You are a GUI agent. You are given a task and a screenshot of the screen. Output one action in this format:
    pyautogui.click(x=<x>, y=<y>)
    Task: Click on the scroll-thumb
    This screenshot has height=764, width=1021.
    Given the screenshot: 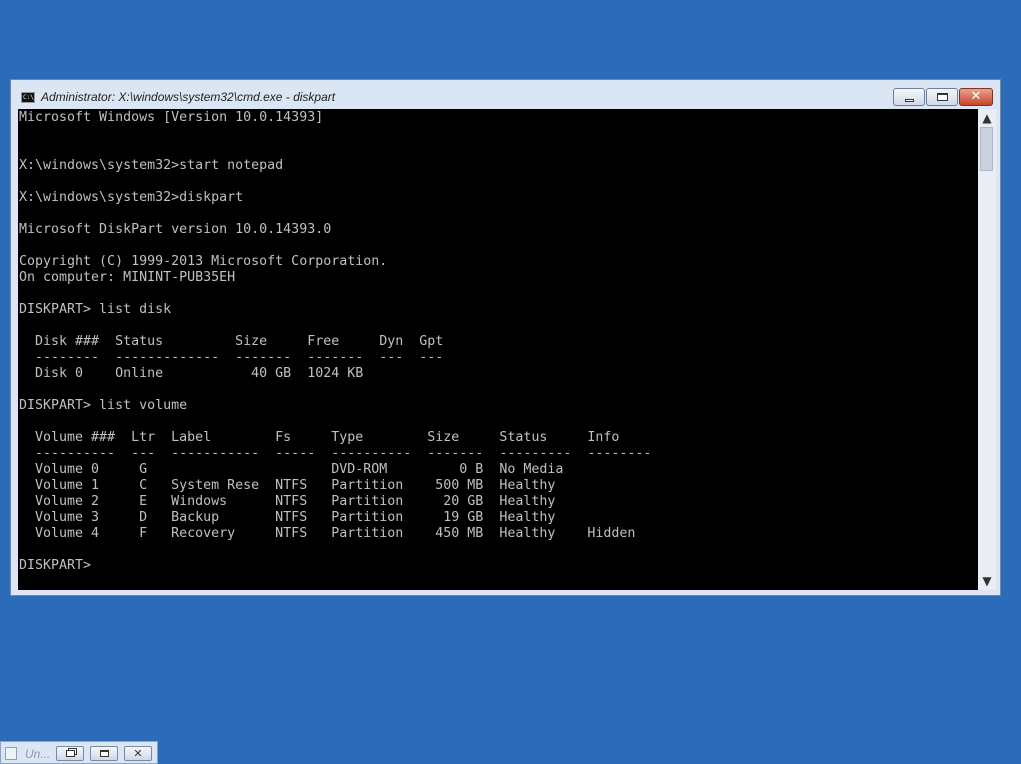 What is the action you would take?
    pyautogui.click(x=986, y=149)
    